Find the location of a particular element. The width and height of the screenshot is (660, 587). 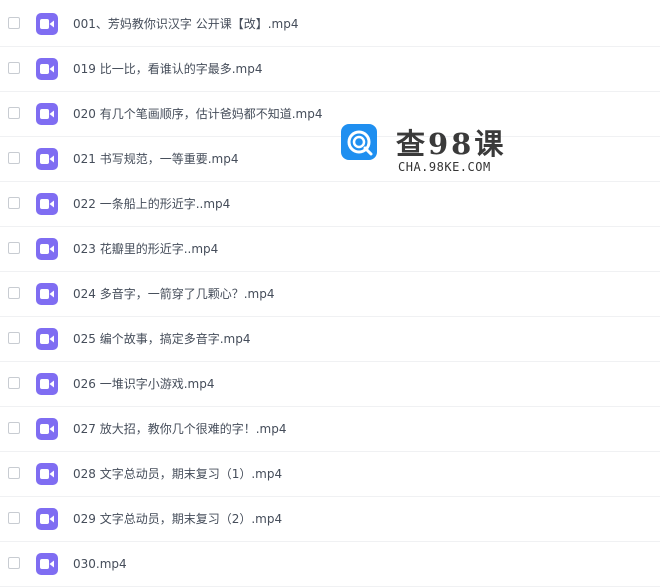

file-row: 028 文字总动员，期末复习（1）.mp4 is located at coordinates (330, 474).